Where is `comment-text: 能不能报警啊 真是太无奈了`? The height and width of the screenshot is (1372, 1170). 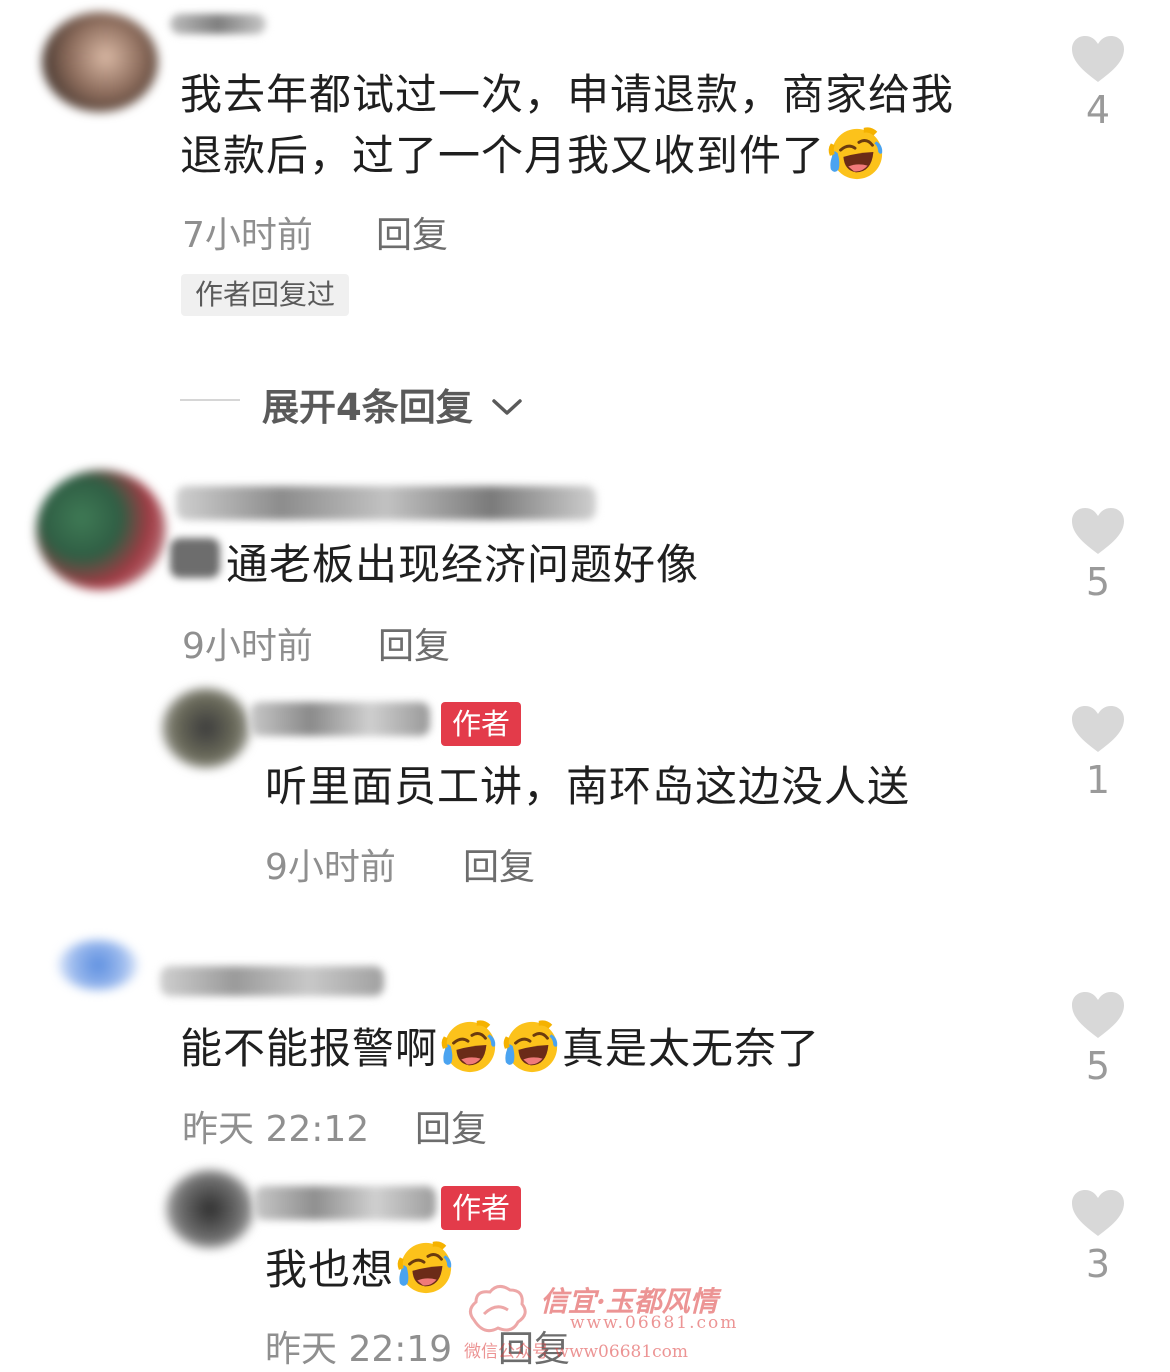
comment-text: 能不能报警啊 真是太无奈了 is located at coordinates (500, 1048).